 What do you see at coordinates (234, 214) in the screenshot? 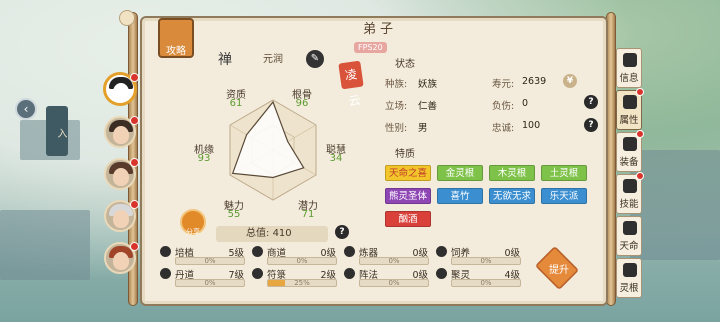
I see `stat-value: 55` at bounding box center [234, 214].